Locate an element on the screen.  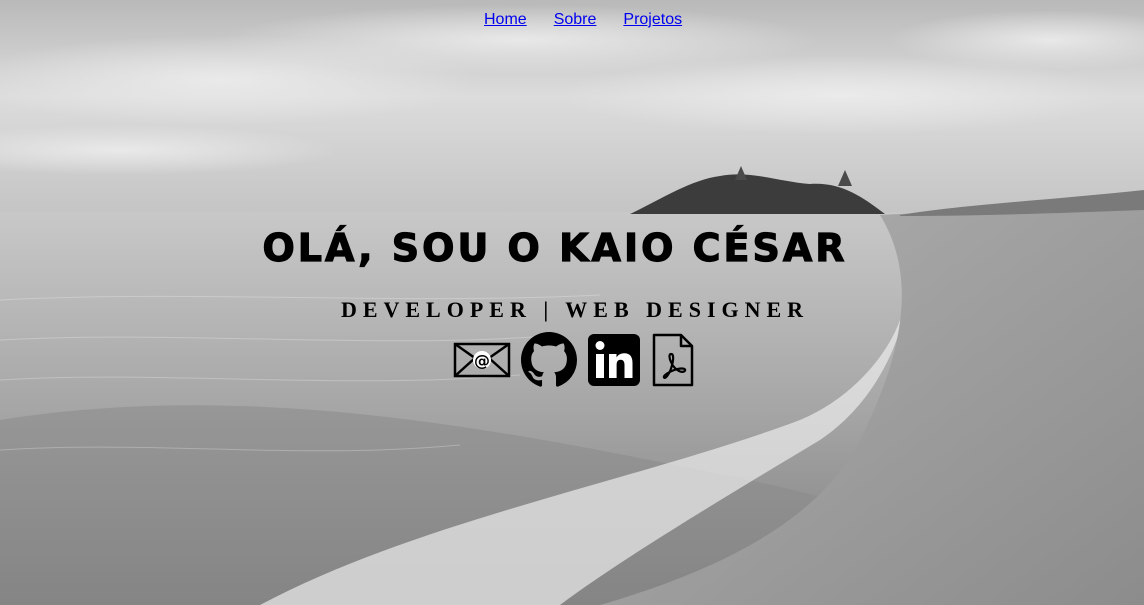
pdf-icon is located at coordinates (673, 360).